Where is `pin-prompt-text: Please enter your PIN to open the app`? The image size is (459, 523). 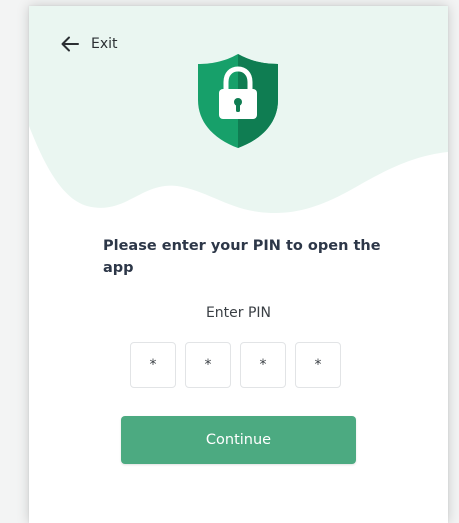 pin-prompt-text: Please enter your PIN to open the app is located at coordinates (242, 257).